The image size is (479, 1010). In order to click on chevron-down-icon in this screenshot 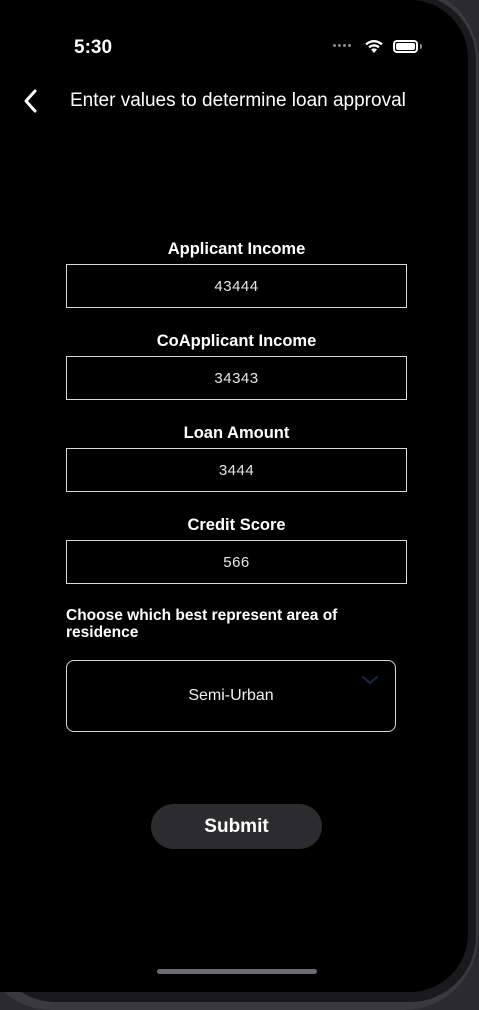, I will do `click(370, 680)`.